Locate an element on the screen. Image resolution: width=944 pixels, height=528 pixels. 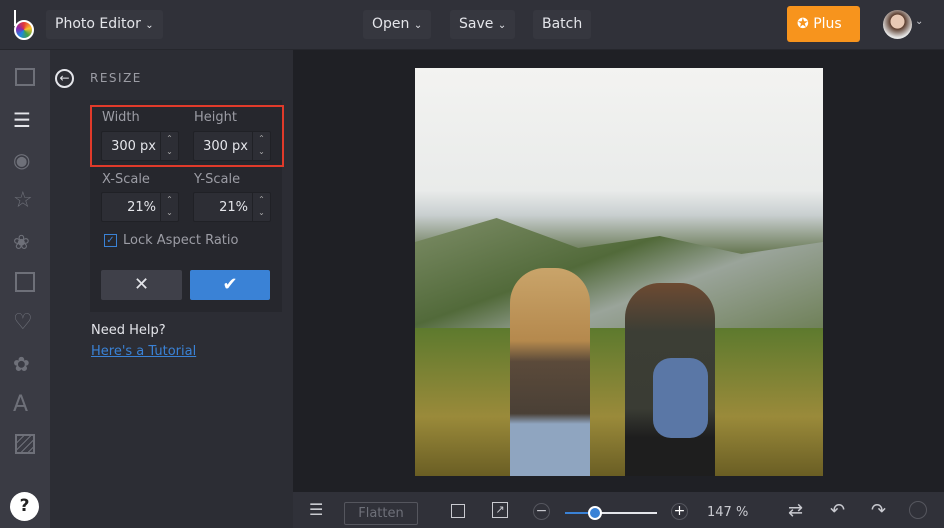
width-input: 300 px ⌃ ⌄ is located at coordinates (140, 146).